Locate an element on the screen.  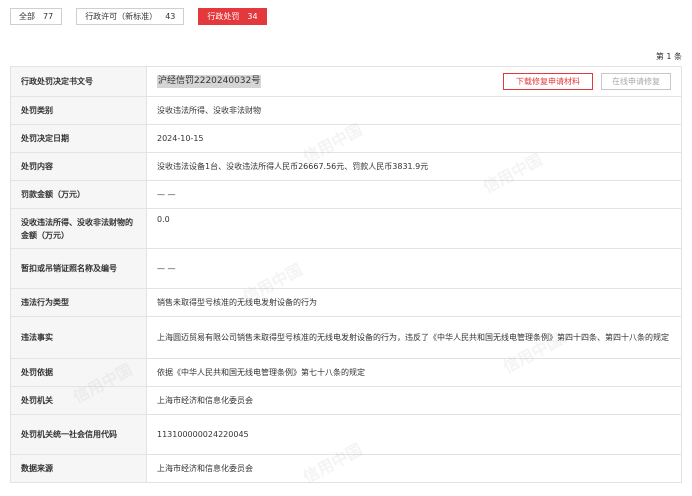
record-index: 第 1 条 is located at coordinates (668, 56).